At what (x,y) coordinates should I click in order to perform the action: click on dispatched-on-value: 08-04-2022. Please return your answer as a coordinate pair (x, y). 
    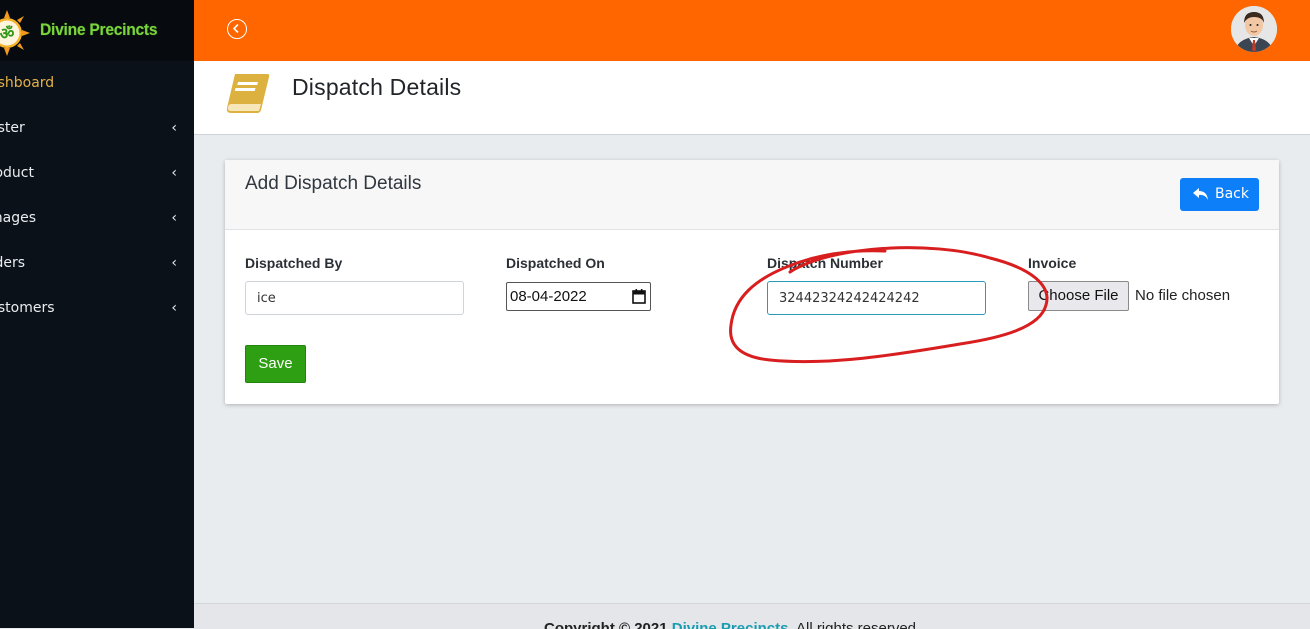
    Looking at the image, I should click on (548, 296).